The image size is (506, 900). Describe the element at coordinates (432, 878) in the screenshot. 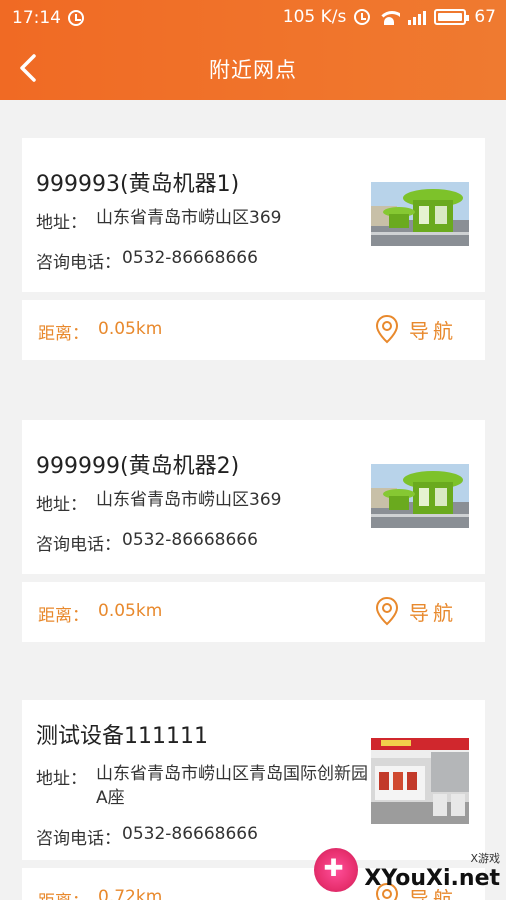

I see `watermark-big-text: XYouXi.net` at that location.